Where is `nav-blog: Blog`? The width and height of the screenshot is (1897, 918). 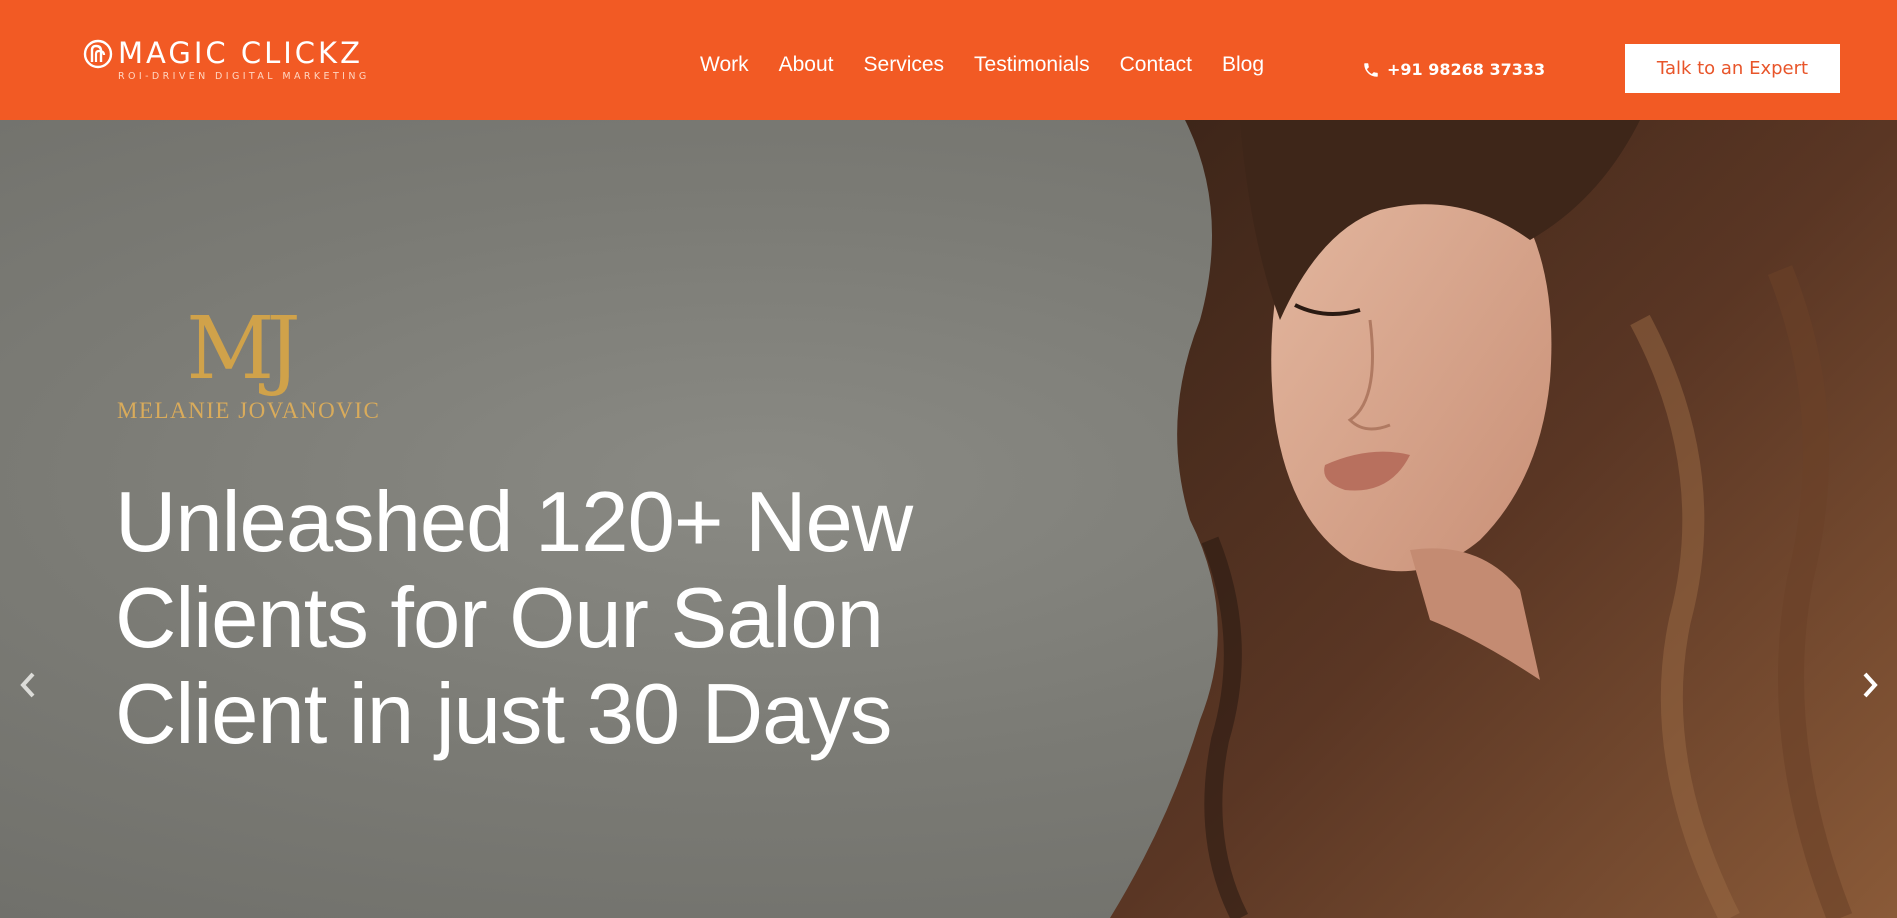
nav-blog: Blog is located at coordinates (1243, 65).